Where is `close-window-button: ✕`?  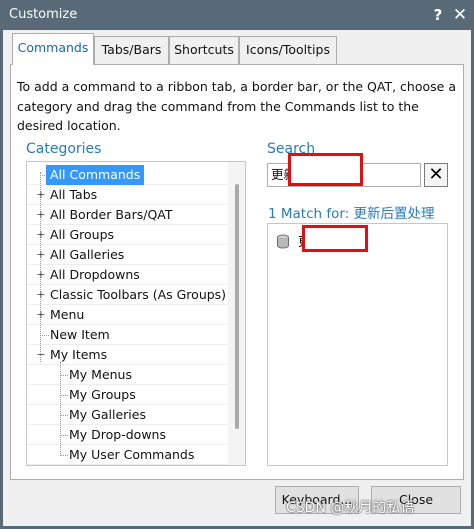 close-window-button: ✕ is located at coordinates (460, 15).